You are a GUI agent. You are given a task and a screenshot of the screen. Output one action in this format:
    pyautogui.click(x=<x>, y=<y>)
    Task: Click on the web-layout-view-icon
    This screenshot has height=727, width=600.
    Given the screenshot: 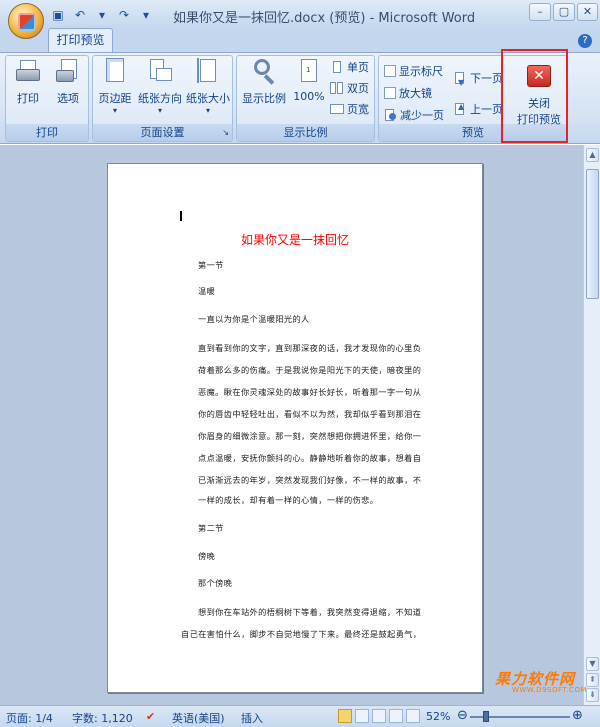 What is the action you would take?
    pyautogui.click(x=379, y=716)
    